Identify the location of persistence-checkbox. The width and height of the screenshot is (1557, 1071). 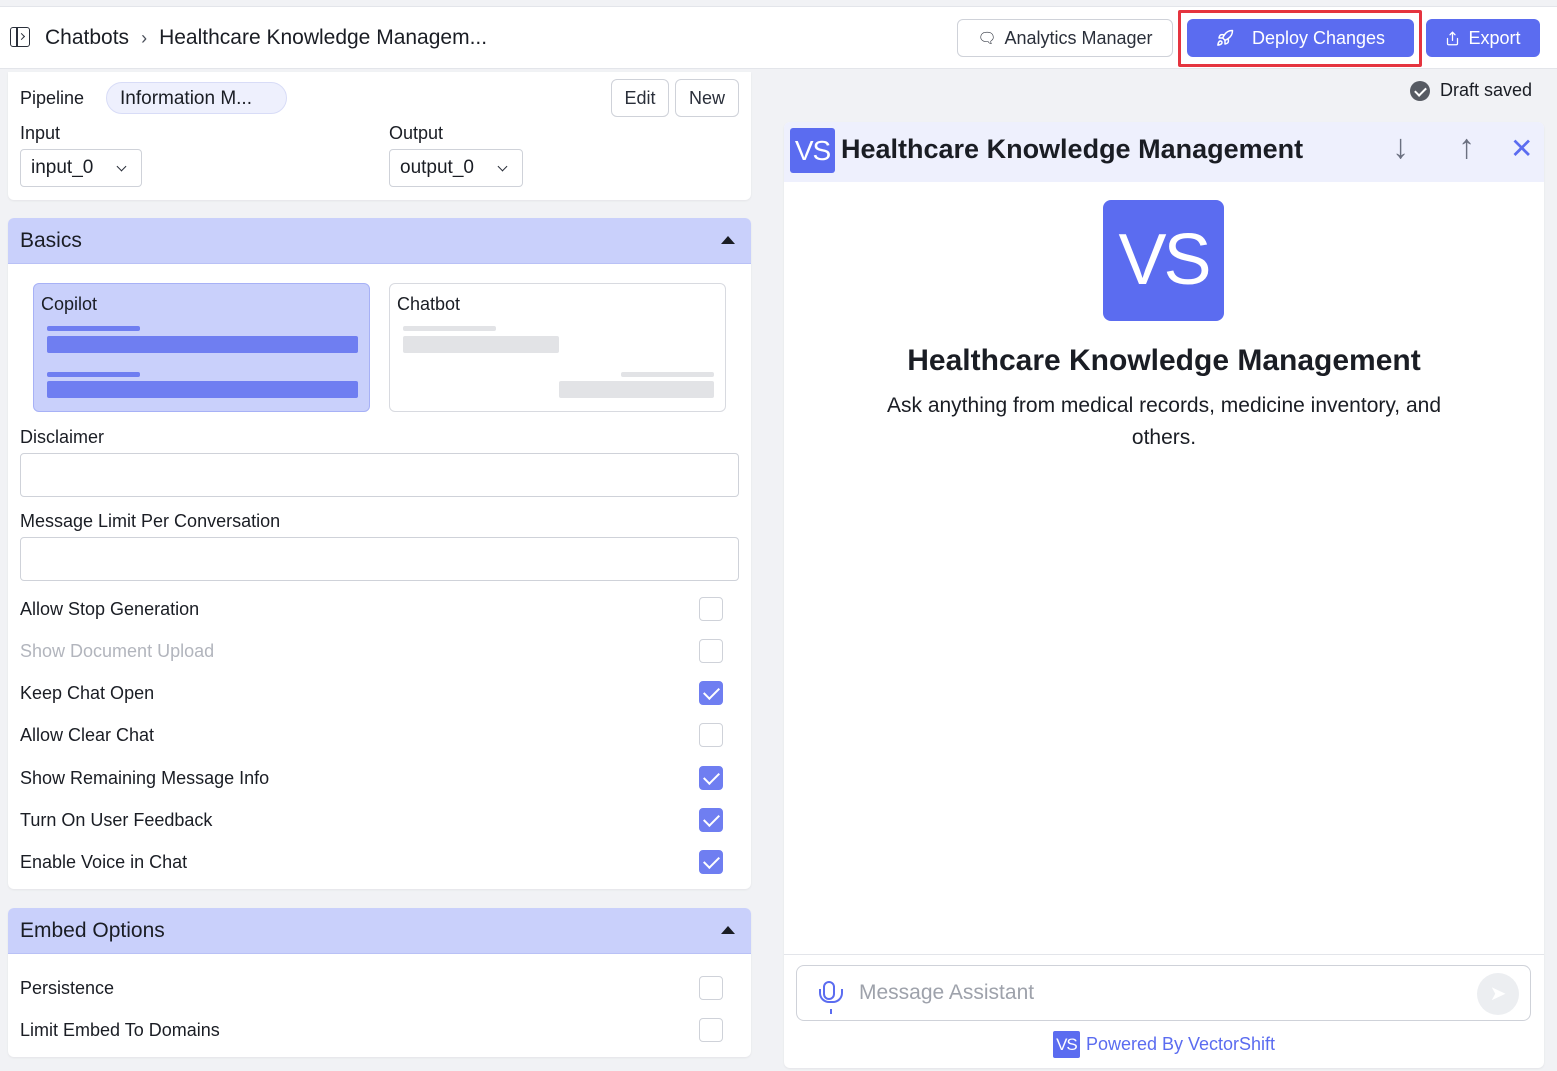
(711, 988).